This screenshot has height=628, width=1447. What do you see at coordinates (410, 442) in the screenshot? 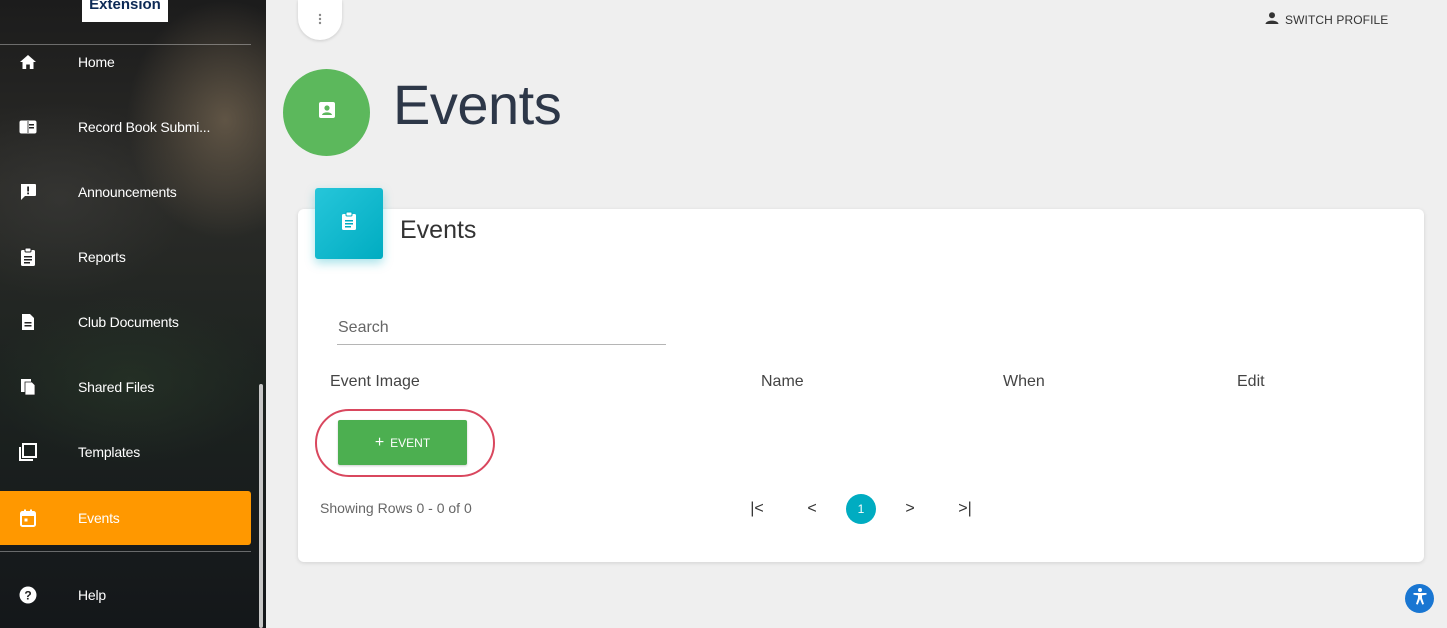
I see `add-event-label: EVENT` at bounding box center [410, 442].